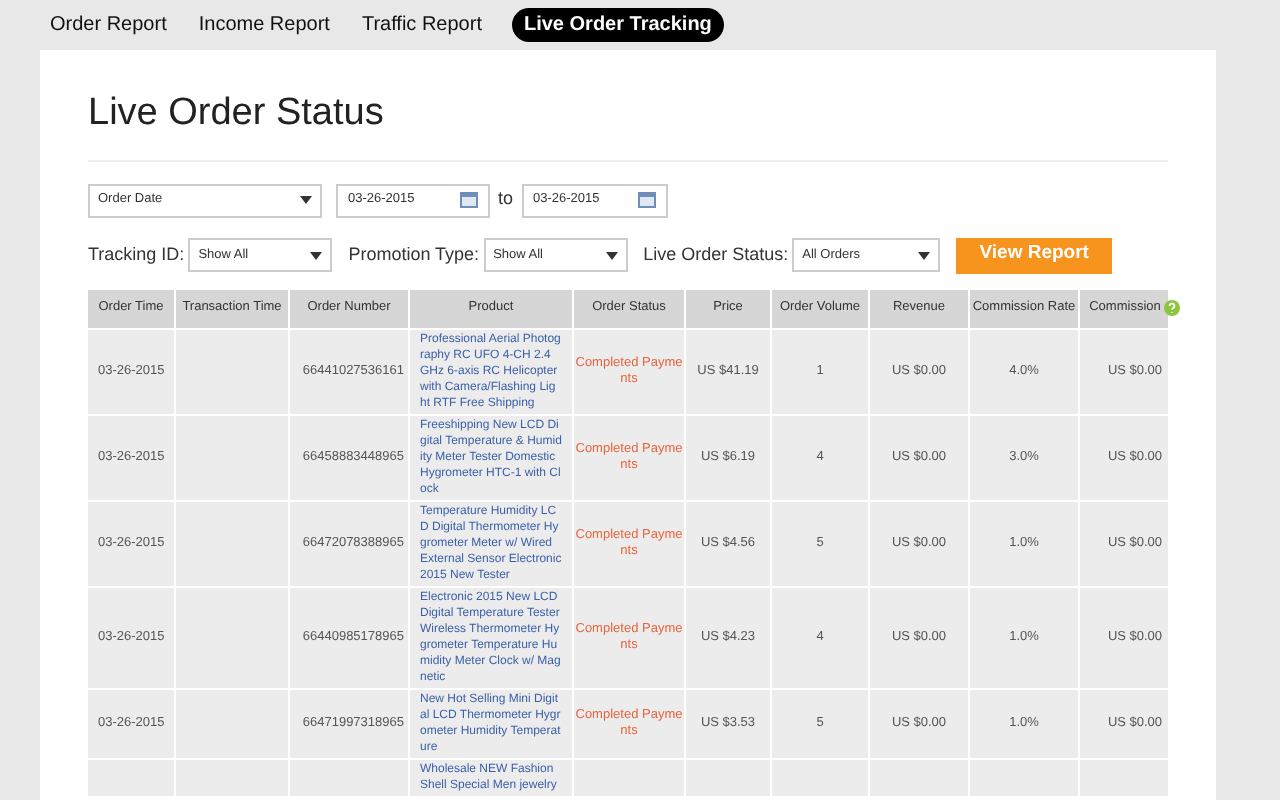 The height and width of the screenshot is (800, 1280). What do you see at coordinates (136, 254) in the screenshot?
I see `filter-label: Tracking ID:` at bounding box center [136, 254].